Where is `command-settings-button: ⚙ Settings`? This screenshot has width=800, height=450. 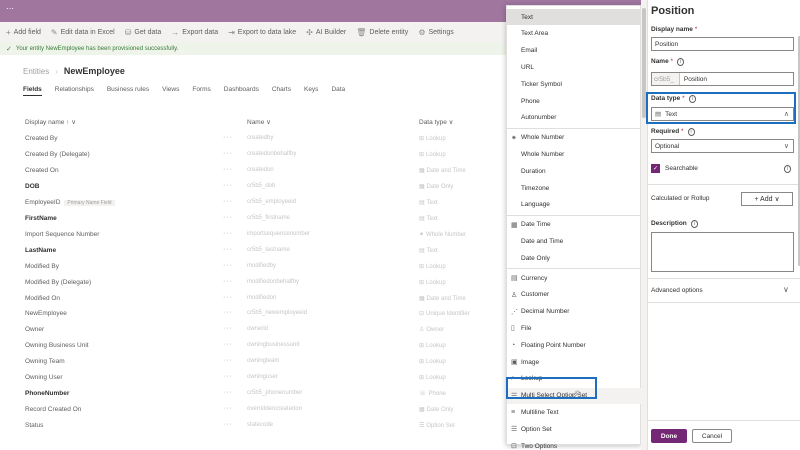
command-settings-button: ⚙ Settings is located at coordinates (435, 32).